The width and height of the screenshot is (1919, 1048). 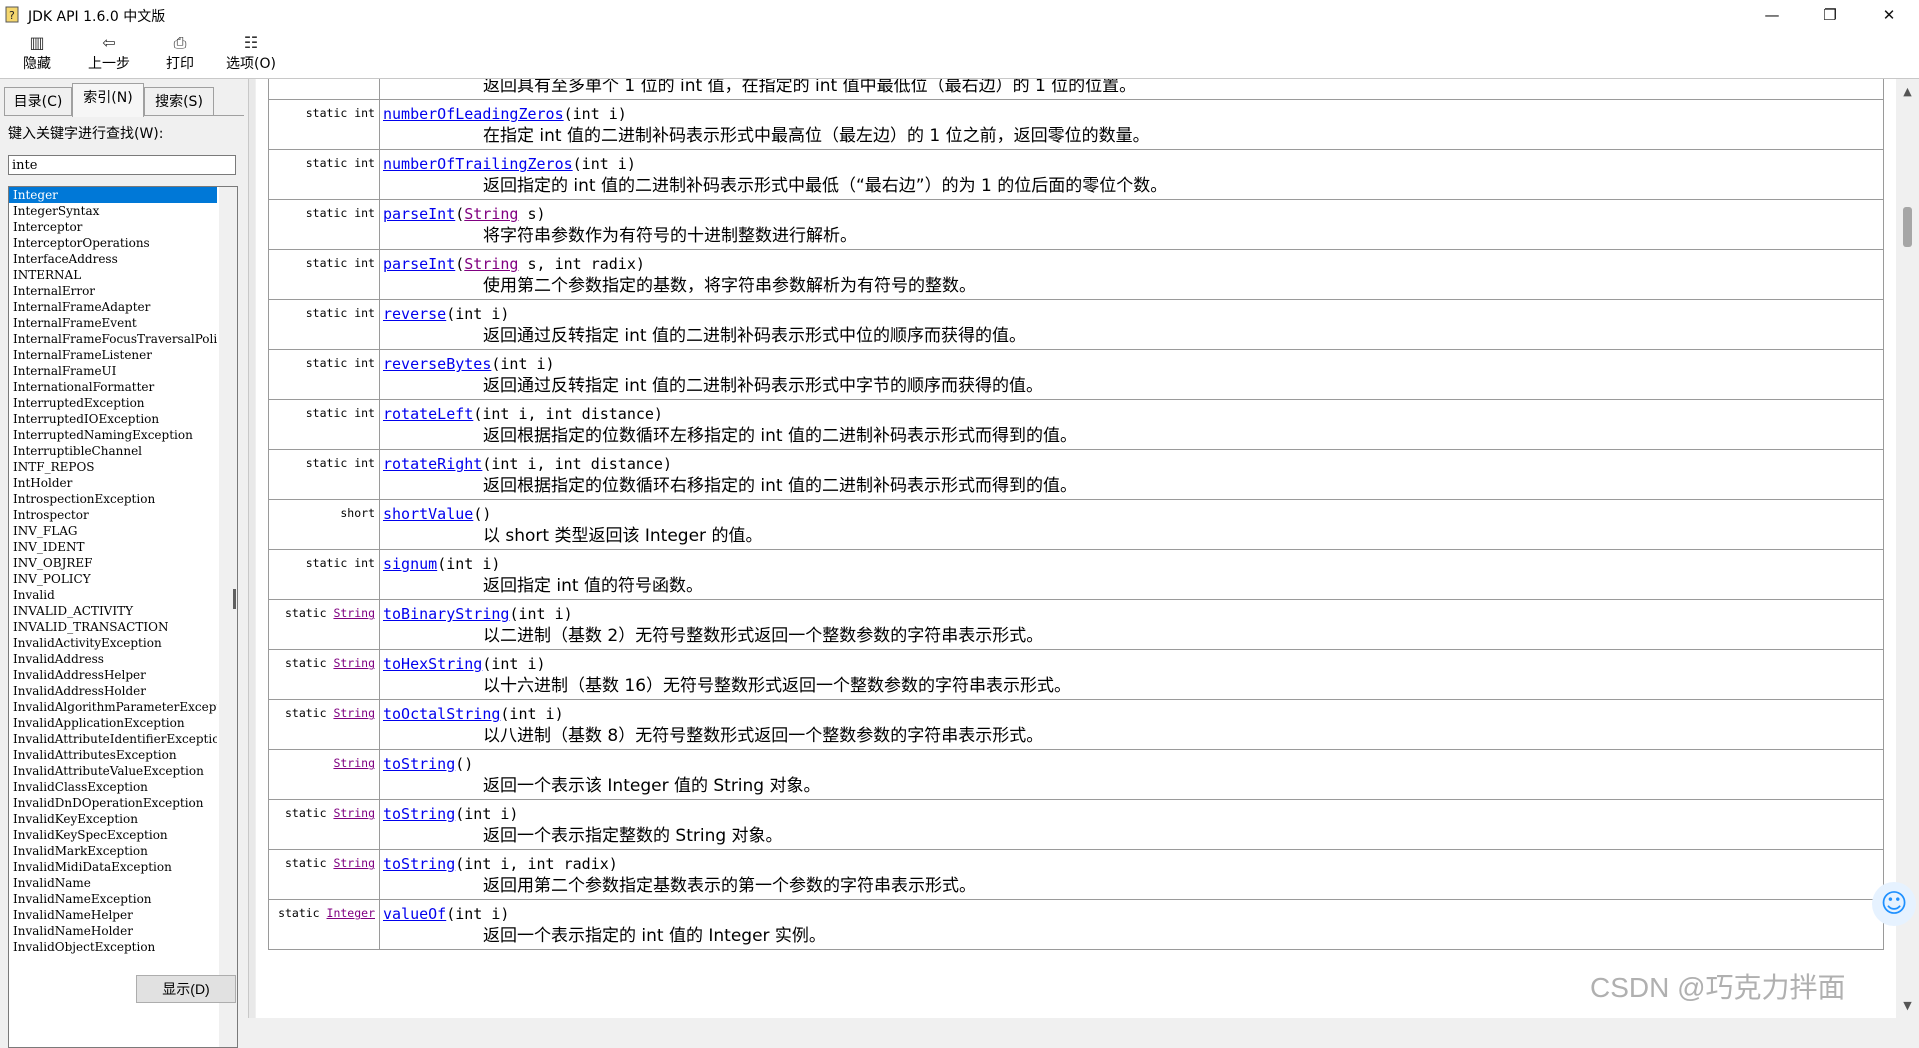 I want to click on index-list-item: InvalidNameHelper, so click(x=113, y=915).